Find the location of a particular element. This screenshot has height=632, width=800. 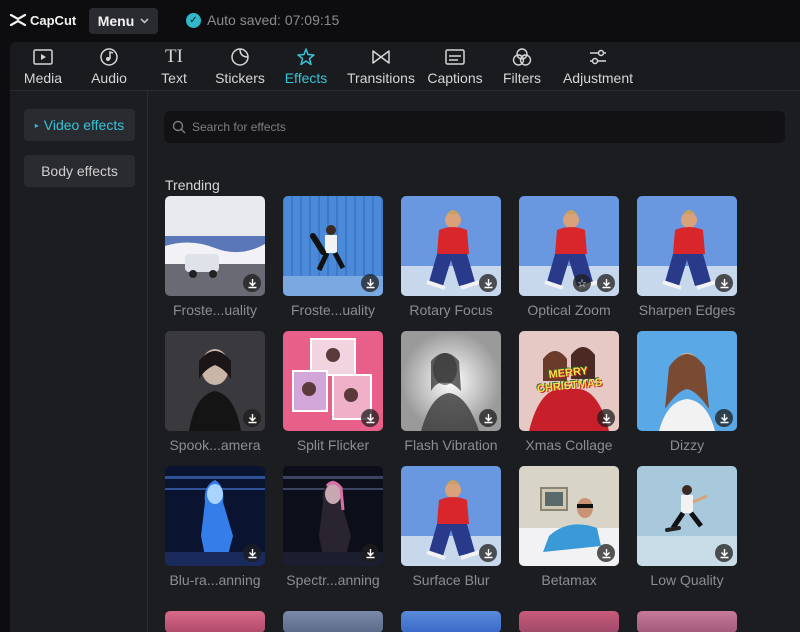

title-bar: CapCut Menu ✓ Auto saved: 07:09:15 is located at coordinates (400, 21).